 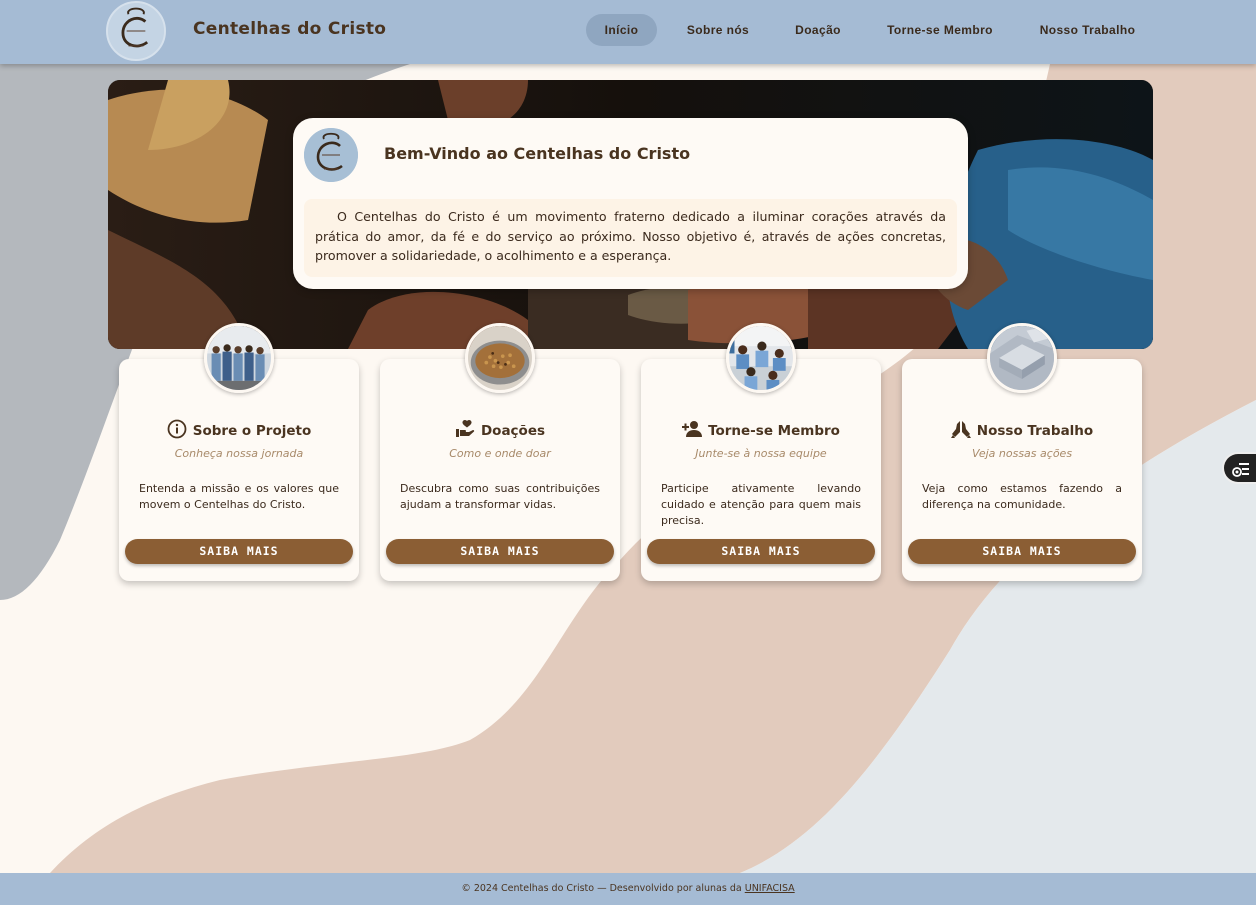 I want to click on nav-inicio: Início, so click(x=621, y=30).